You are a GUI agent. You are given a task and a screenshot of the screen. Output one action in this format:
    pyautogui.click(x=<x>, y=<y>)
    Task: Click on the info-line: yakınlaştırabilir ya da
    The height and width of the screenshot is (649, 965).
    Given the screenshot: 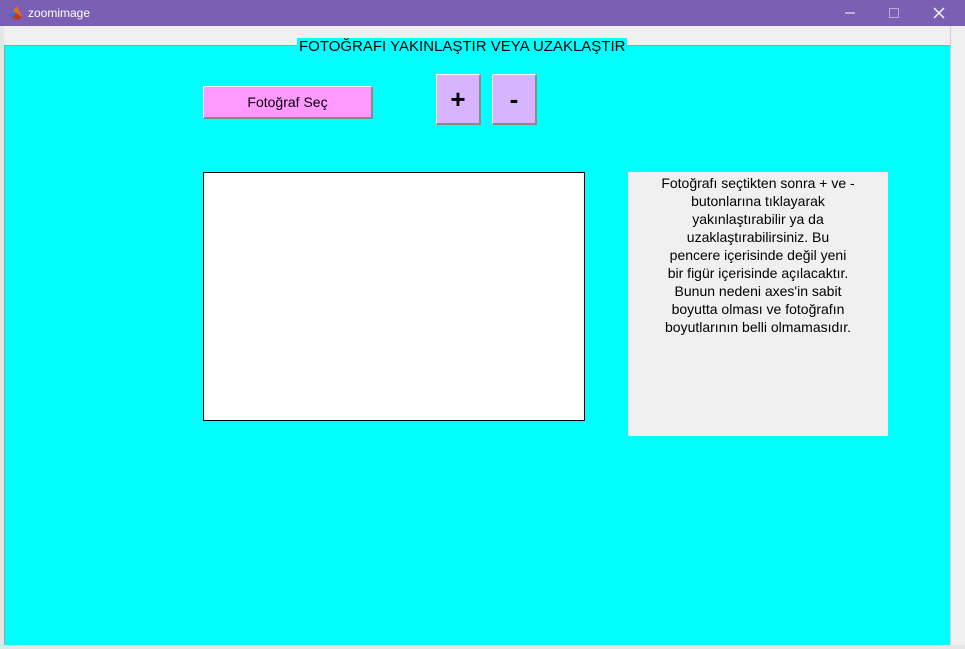 What is the action you would take?
    pyautogui.click(x=758, y=219)
    